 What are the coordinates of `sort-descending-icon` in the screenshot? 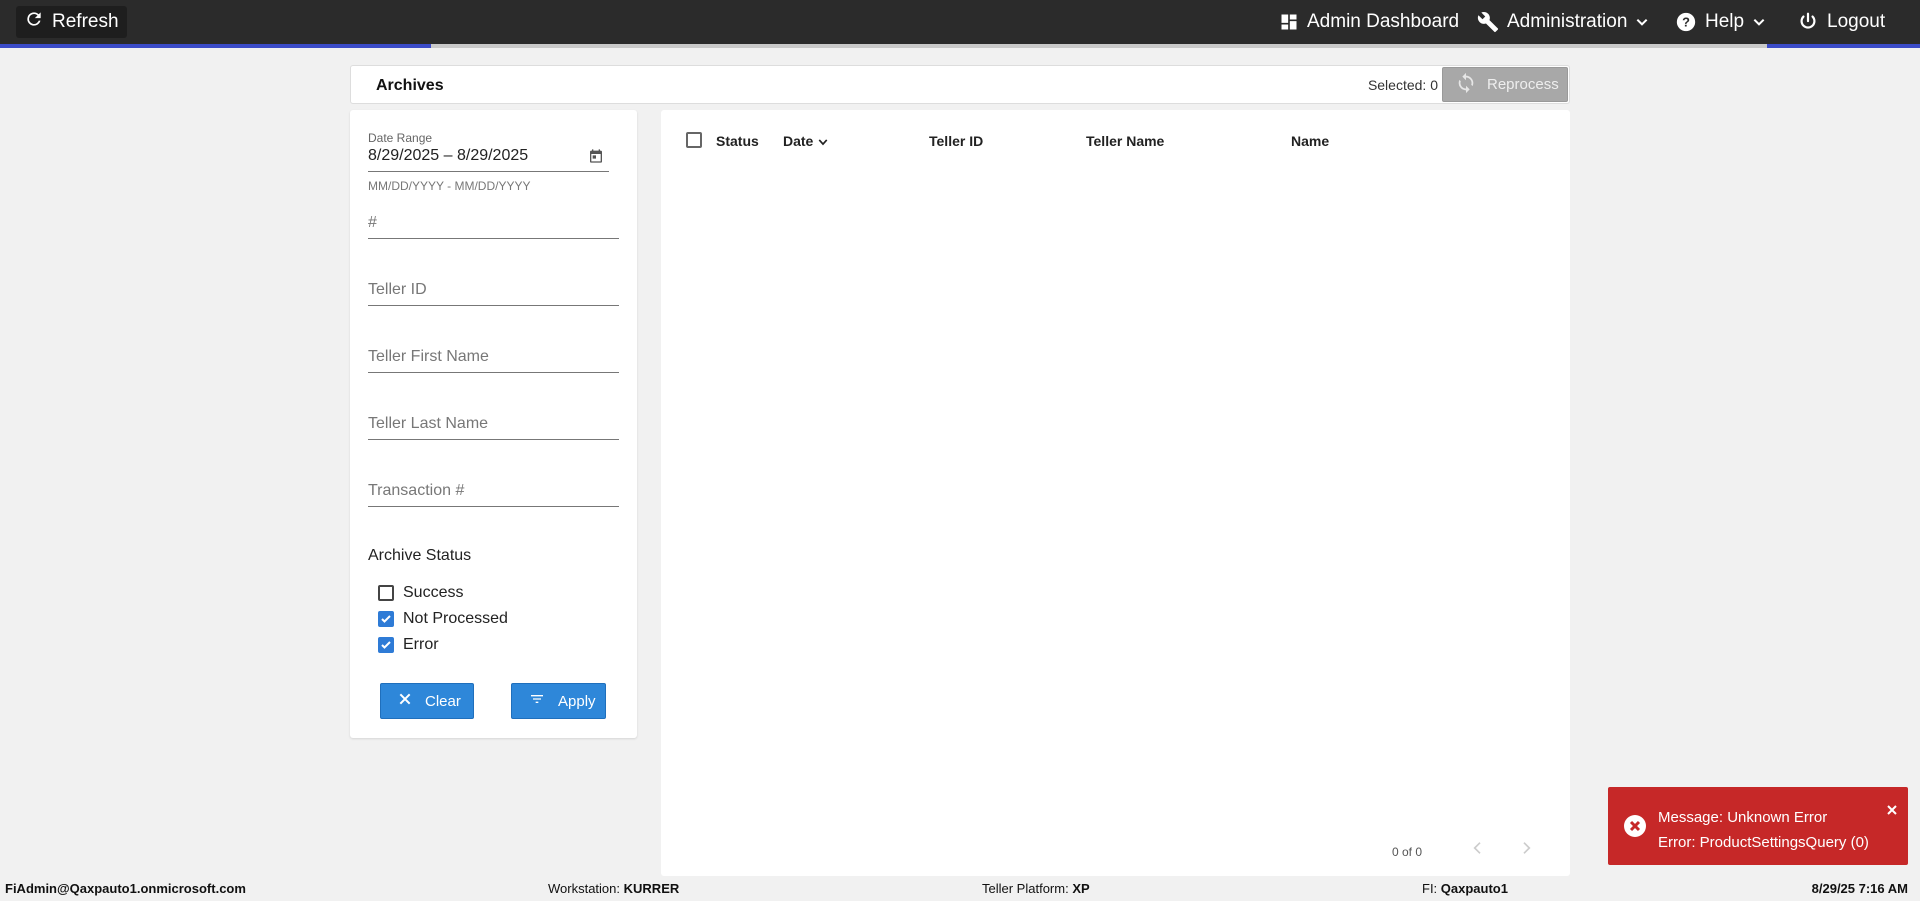 It's located at (823, 141).